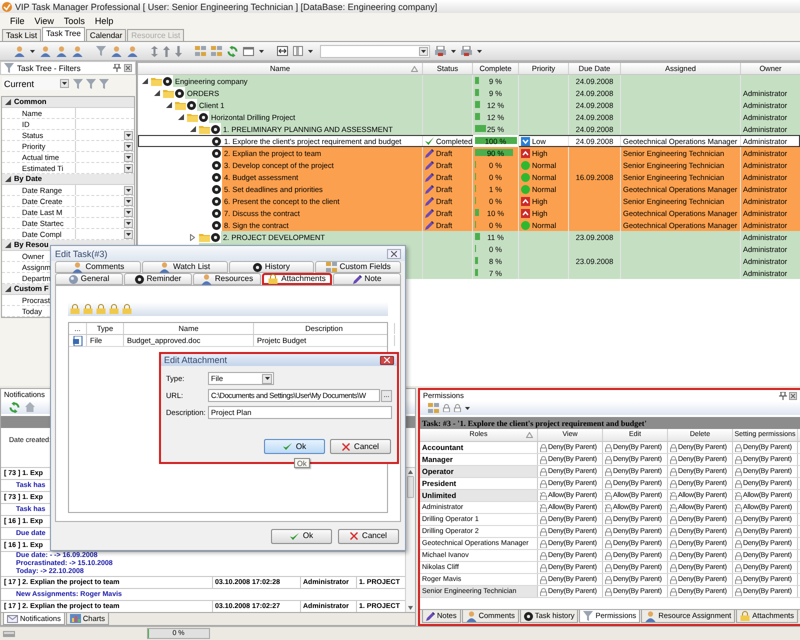 This screenshot has width=800, height=640. I want to click on panel-title: Task Tree - Filters, so click(49, 68).